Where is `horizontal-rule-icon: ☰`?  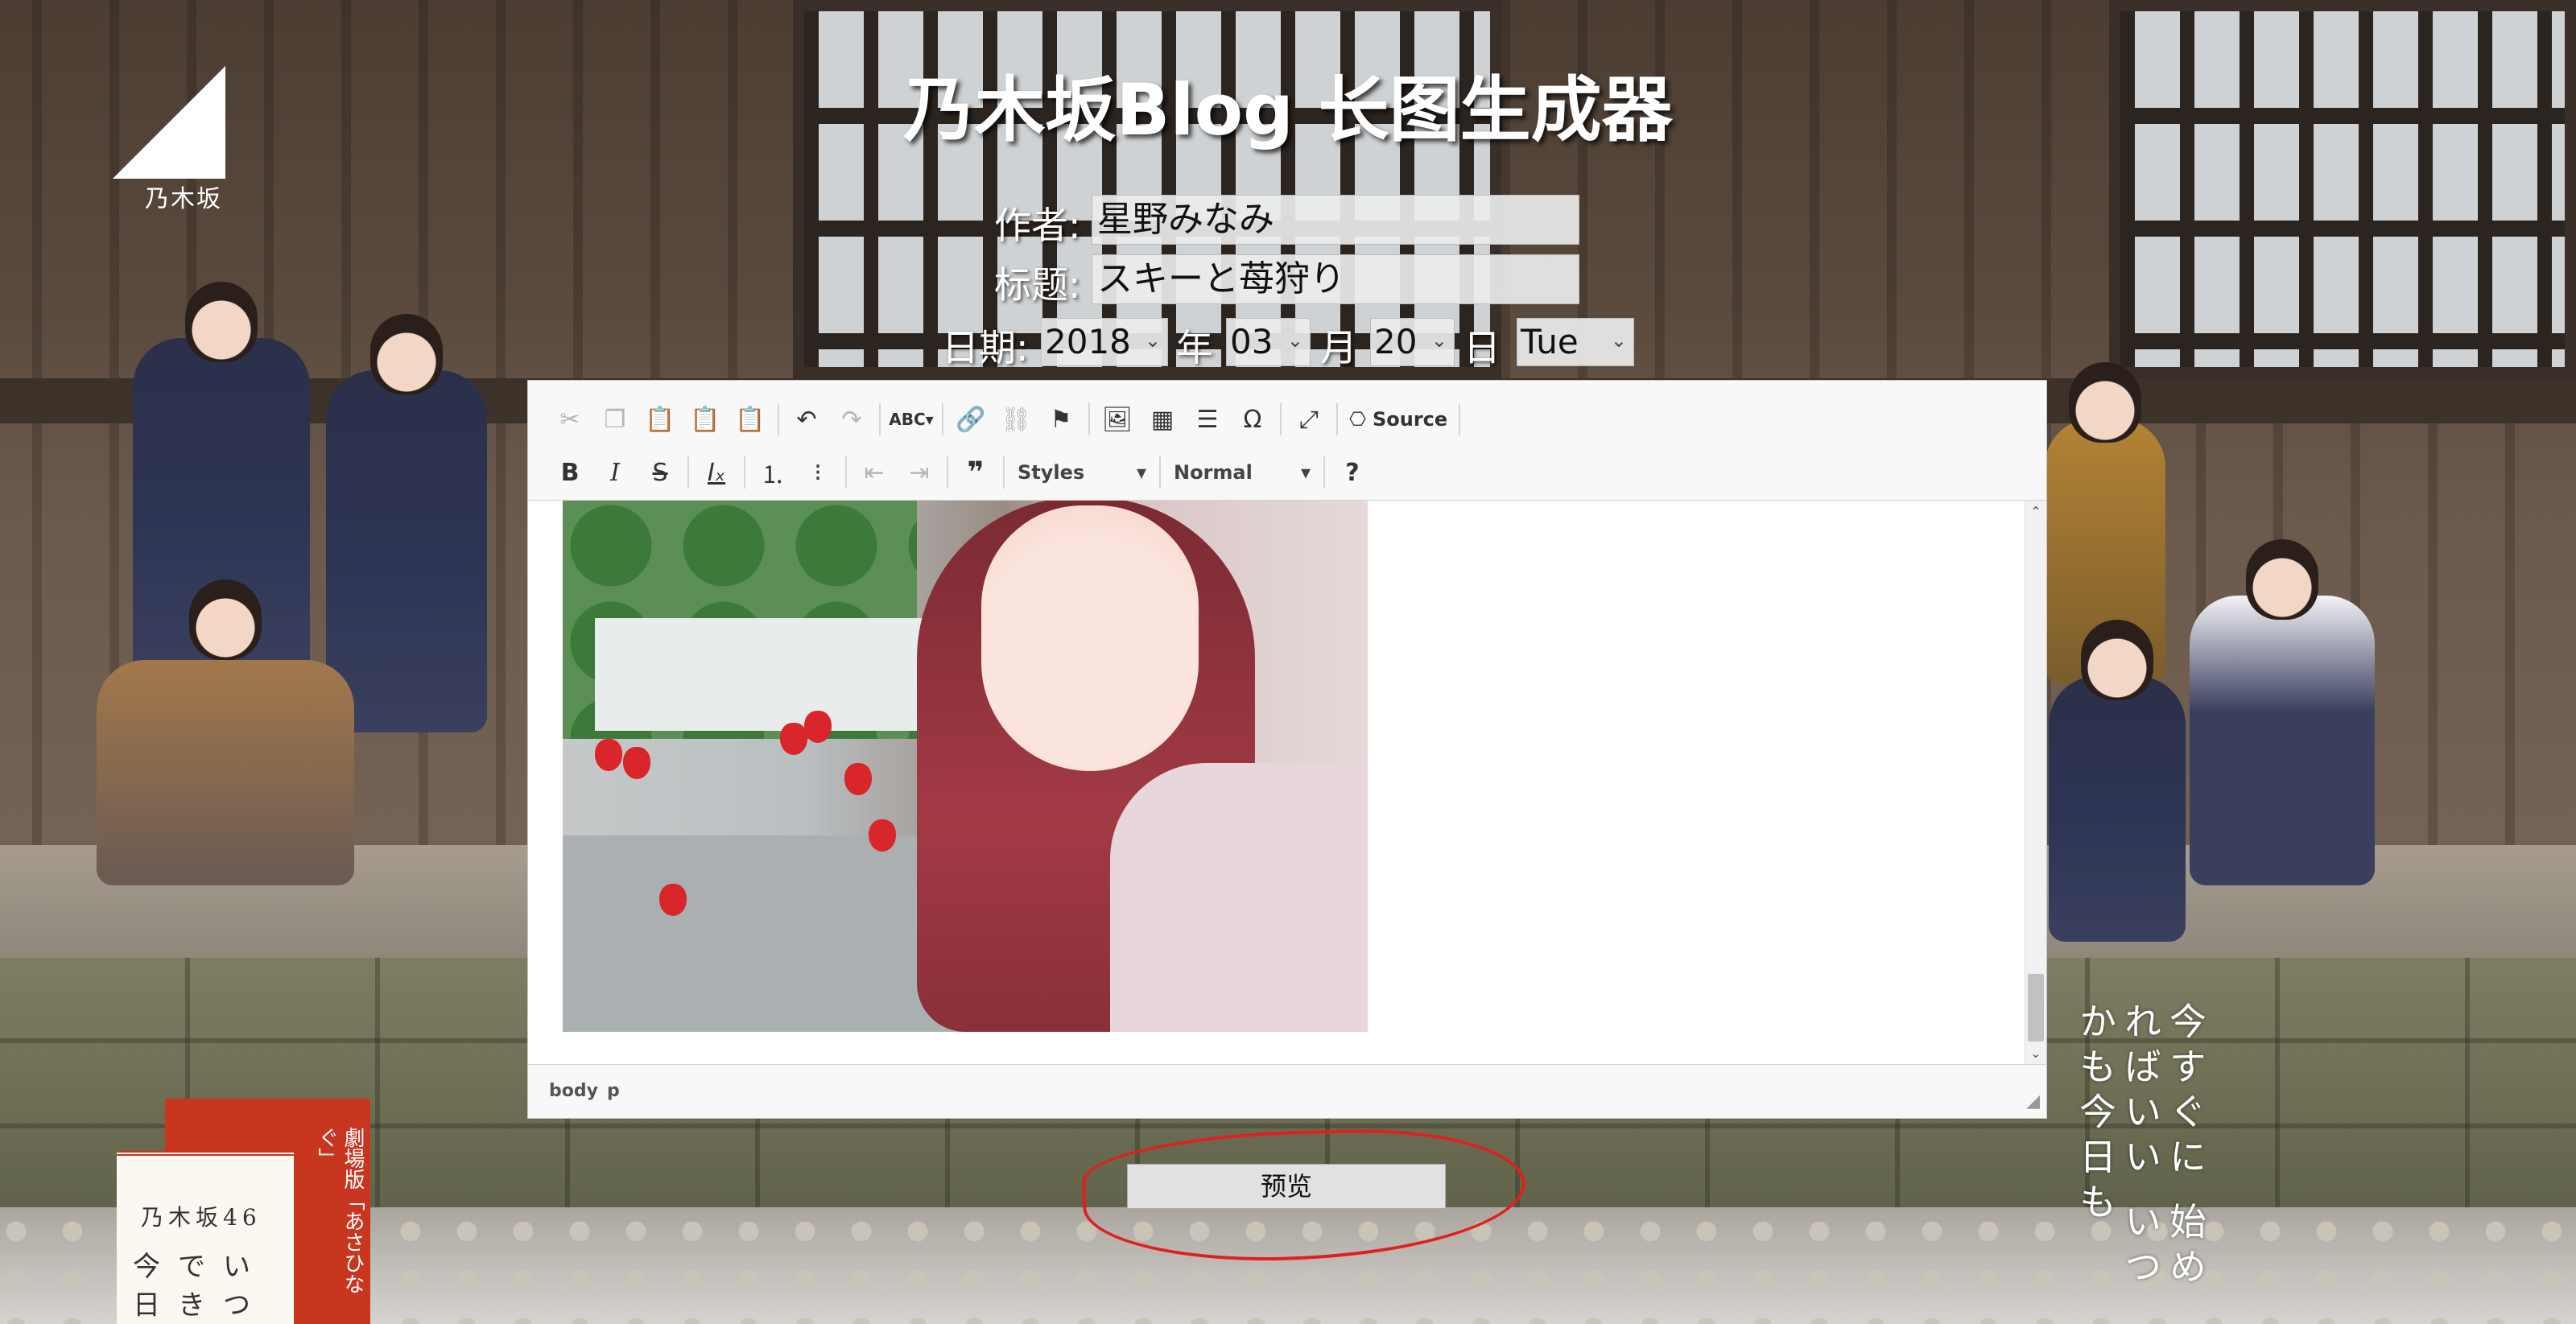 horizontal-rule-icon: ☰ is located at coordinates (1207, 419).